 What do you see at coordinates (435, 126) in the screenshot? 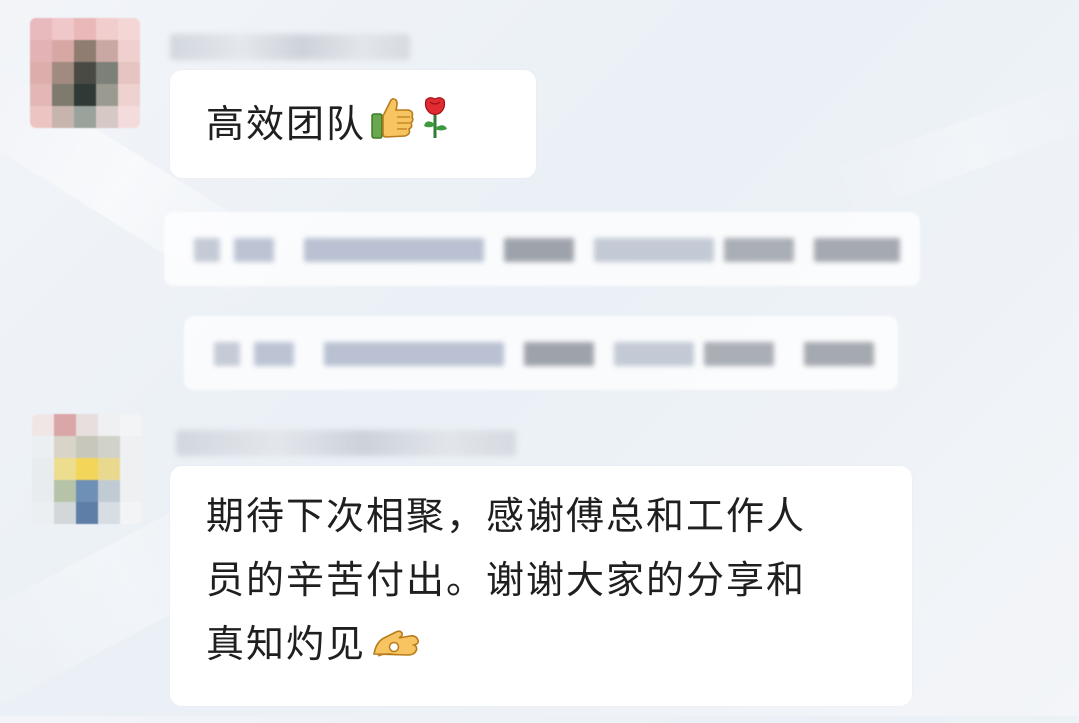
I see `rose-icon` at bounding box center [435, 126].